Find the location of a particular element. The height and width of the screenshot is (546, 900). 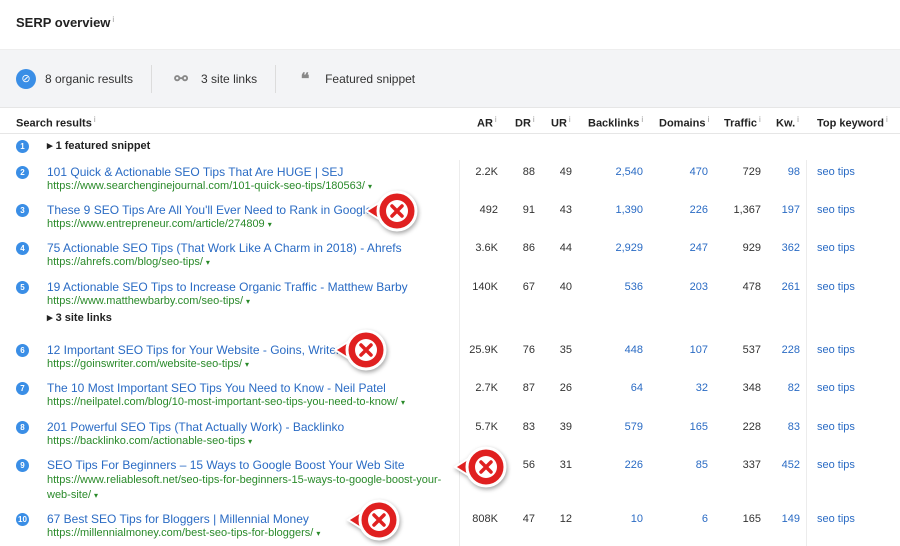

cell-domains: 32 is located at coordinates (702, 388).